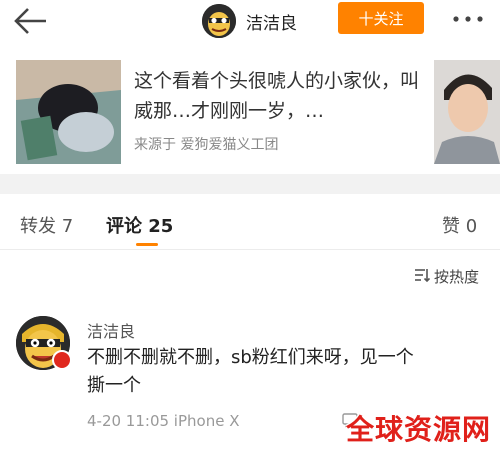 This screenshot has height=449, width=500. What do you see at coordinates (457, 277) in the screenshot?
I see `sort-label: 按热度` at bounding box center [457, 277].